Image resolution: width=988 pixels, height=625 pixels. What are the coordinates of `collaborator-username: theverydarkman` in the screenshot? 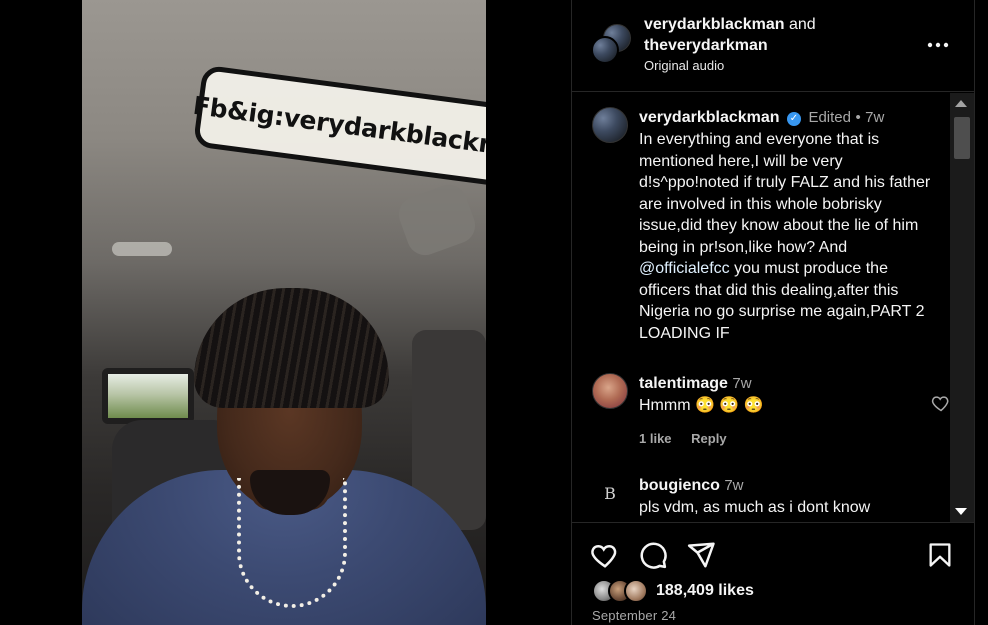 It's located at (706, 45).